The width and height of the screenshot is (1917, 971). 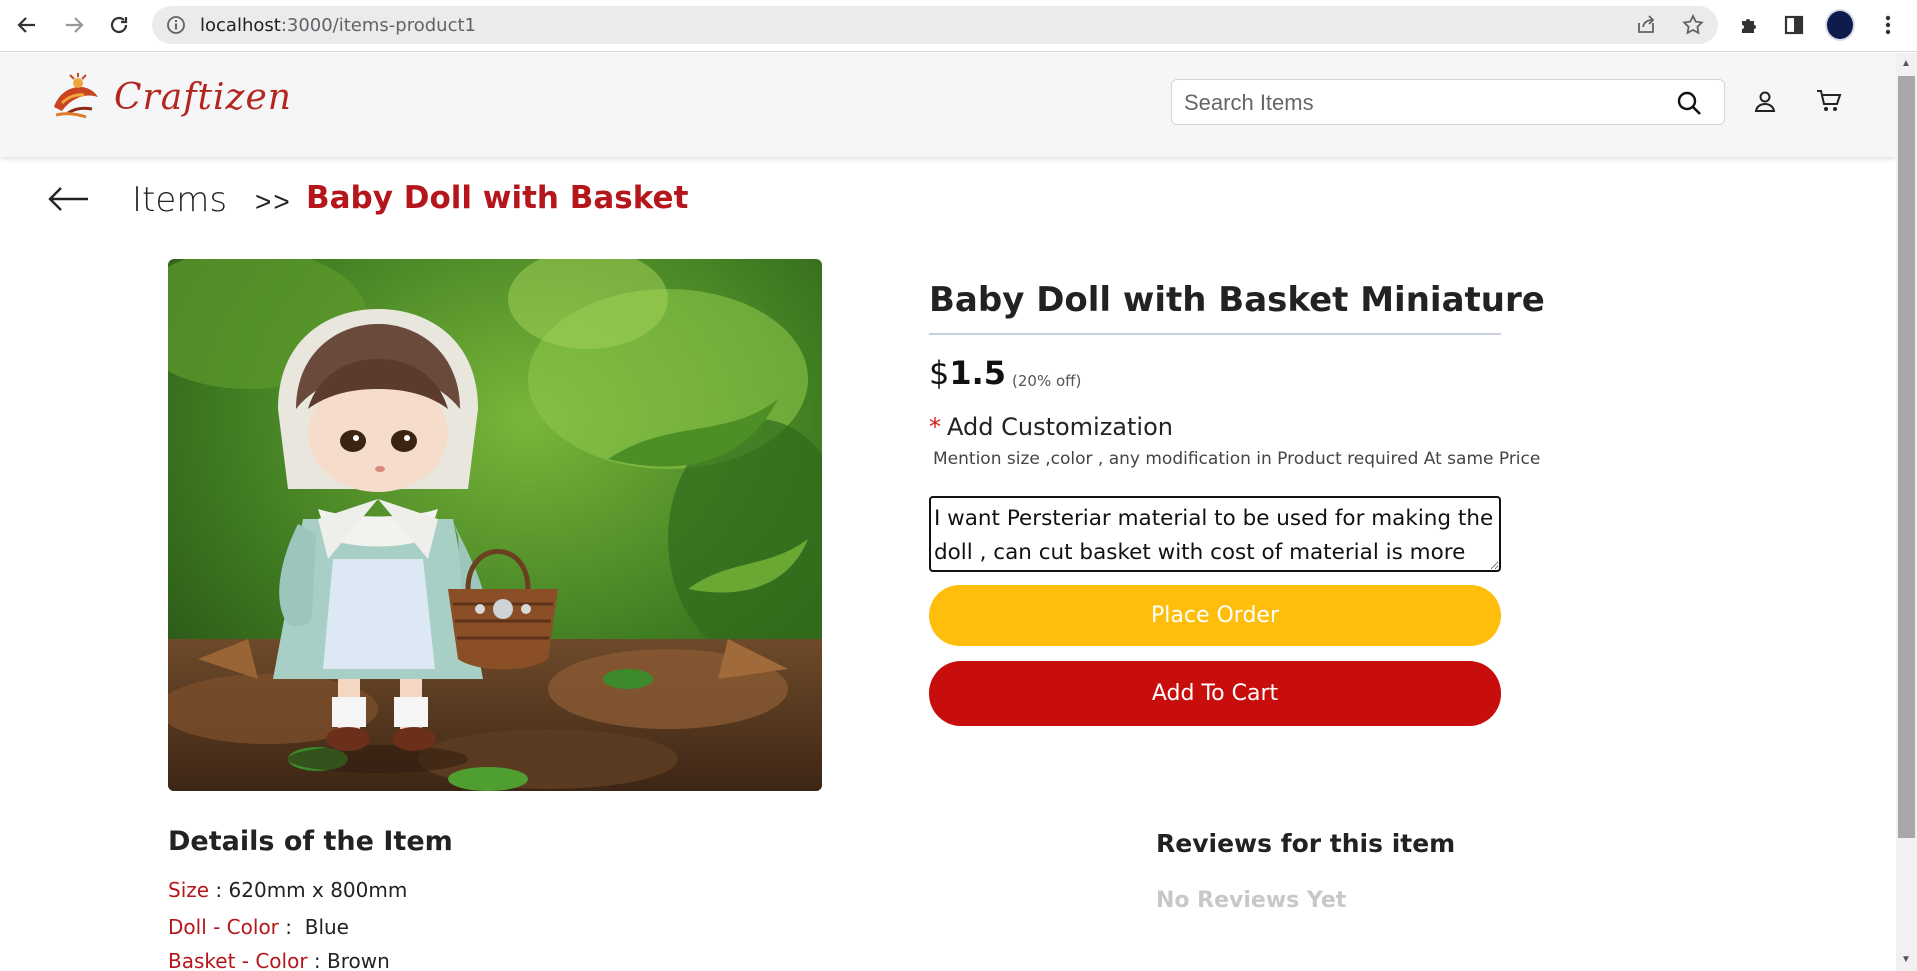 I want to click on site-header: Craftizen, so click(x=948, y=105).